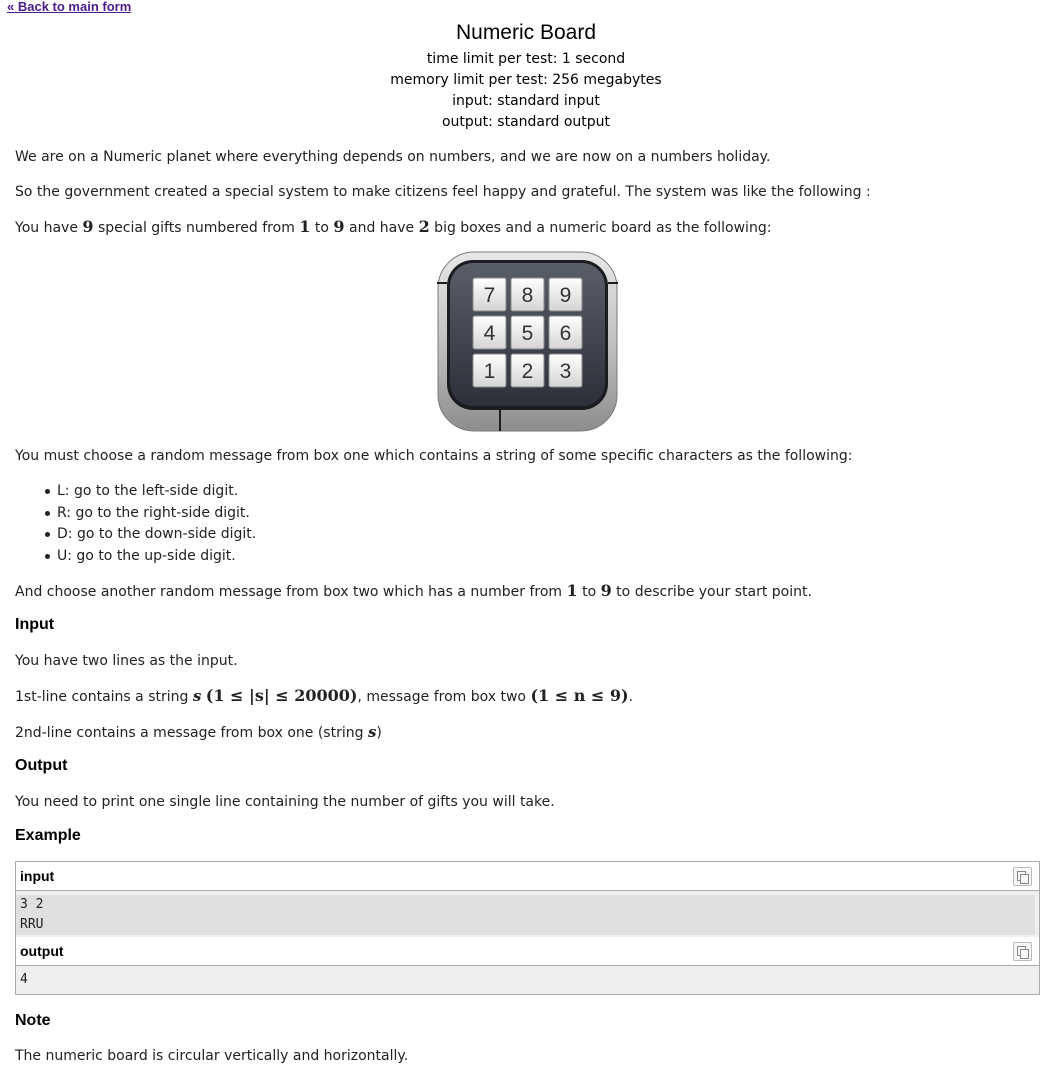 The height and width of the screenshot is (1084, 1062). What do you see at coordinates (126, 661) in the screenshot?
I see `input-paragraph-1: You have two lines as the input.` at bounding box center [126, 661].